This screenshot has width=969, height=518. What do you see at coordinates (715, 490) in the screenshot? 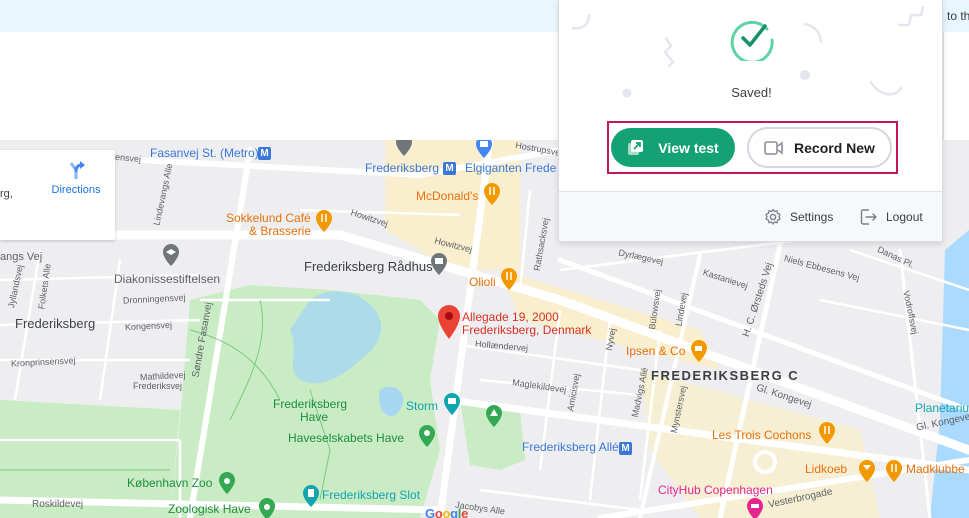
I see `map-label: CityHub Copenhagen` at bounding box center [715, 490].